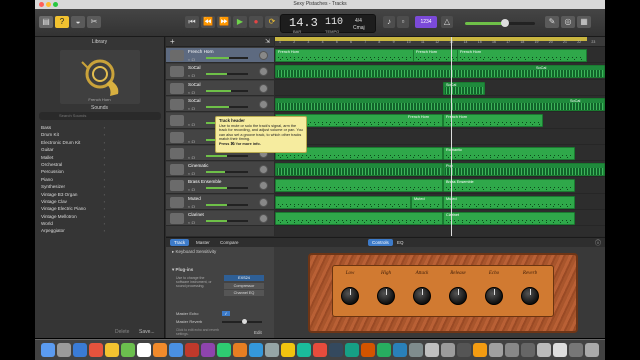 Image resolution: width=640 pixels, height=360 pixels. What do you see at coordinates (328, 24) in the screenshot?
I see `lcd-display: 14.3 BAR 110 TEMPO 4/4 Cmaj` at bounding box center [328, 24].